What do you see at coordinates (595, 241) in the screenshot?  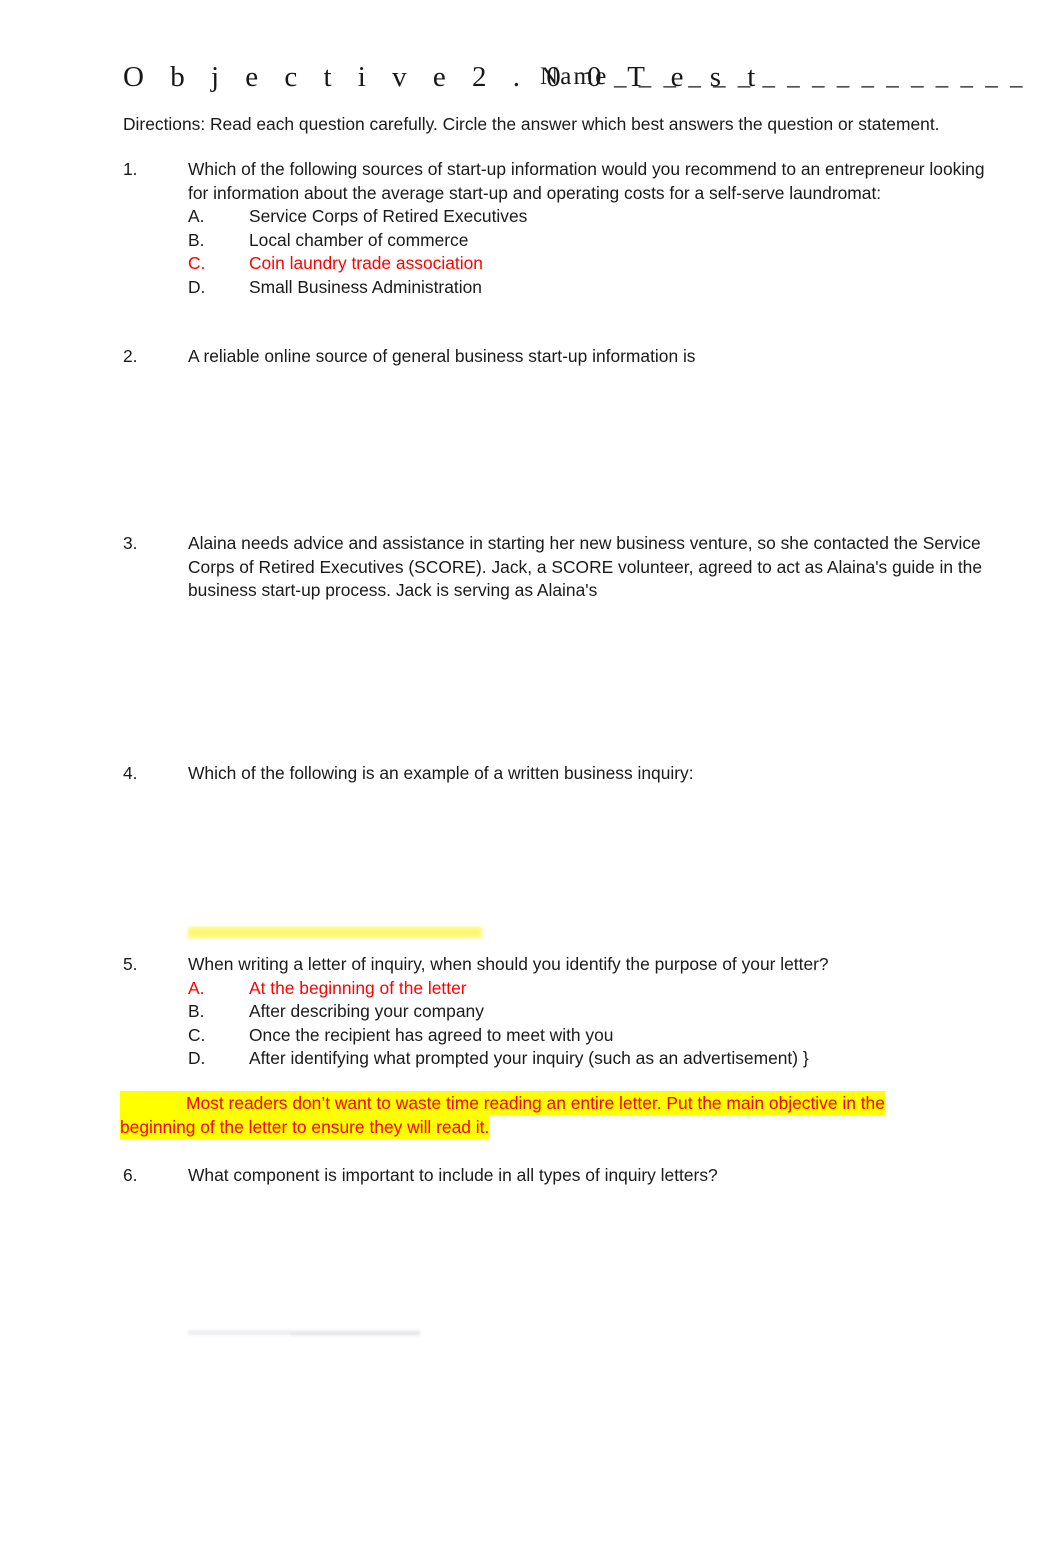 I see `question-1-option-b: B. Local chamber of commerce` at bounding box center [595, 241].